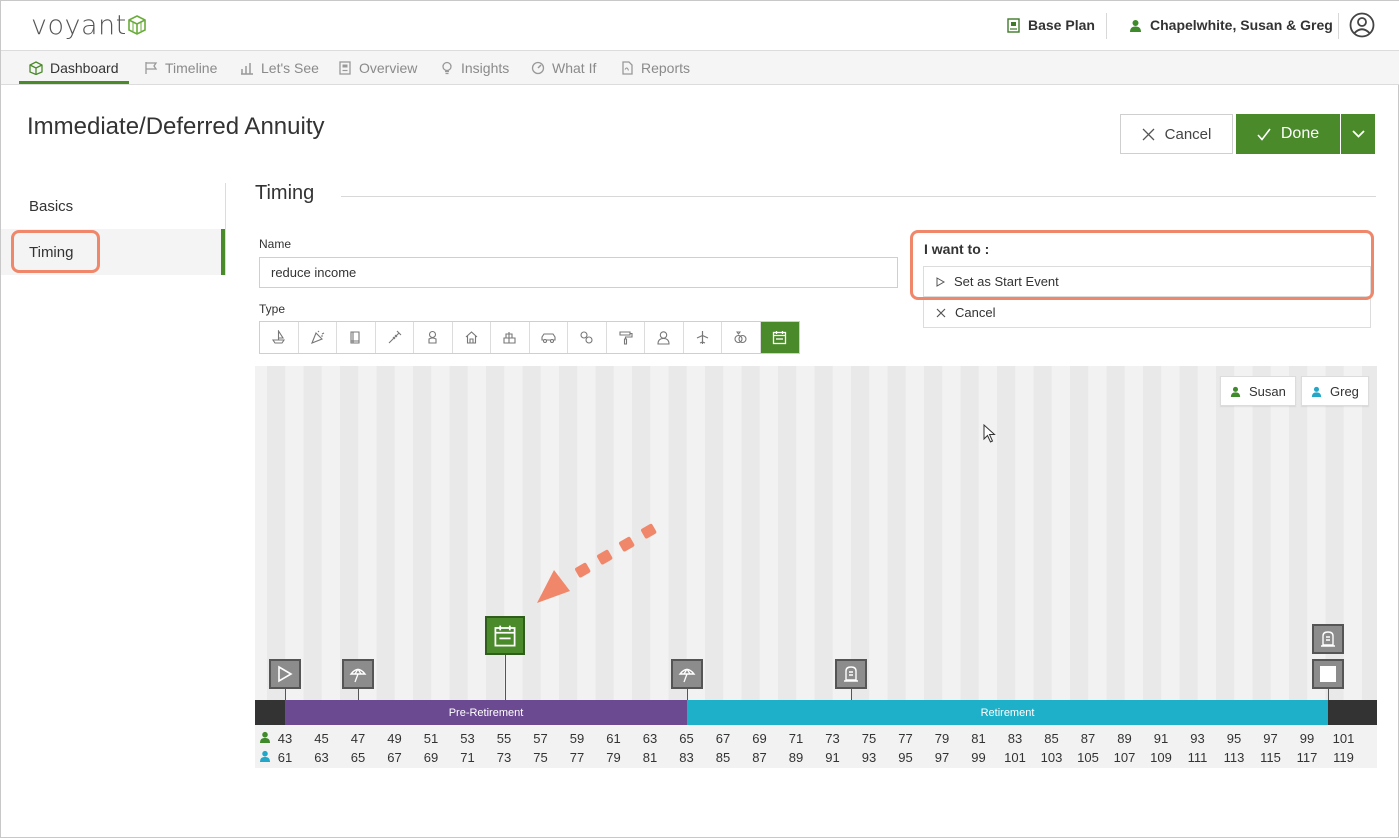  What do you see at coordinates (655, 67) in the screenshot?
I see `nav-reports: Reports` at bounding box center [655, 67].